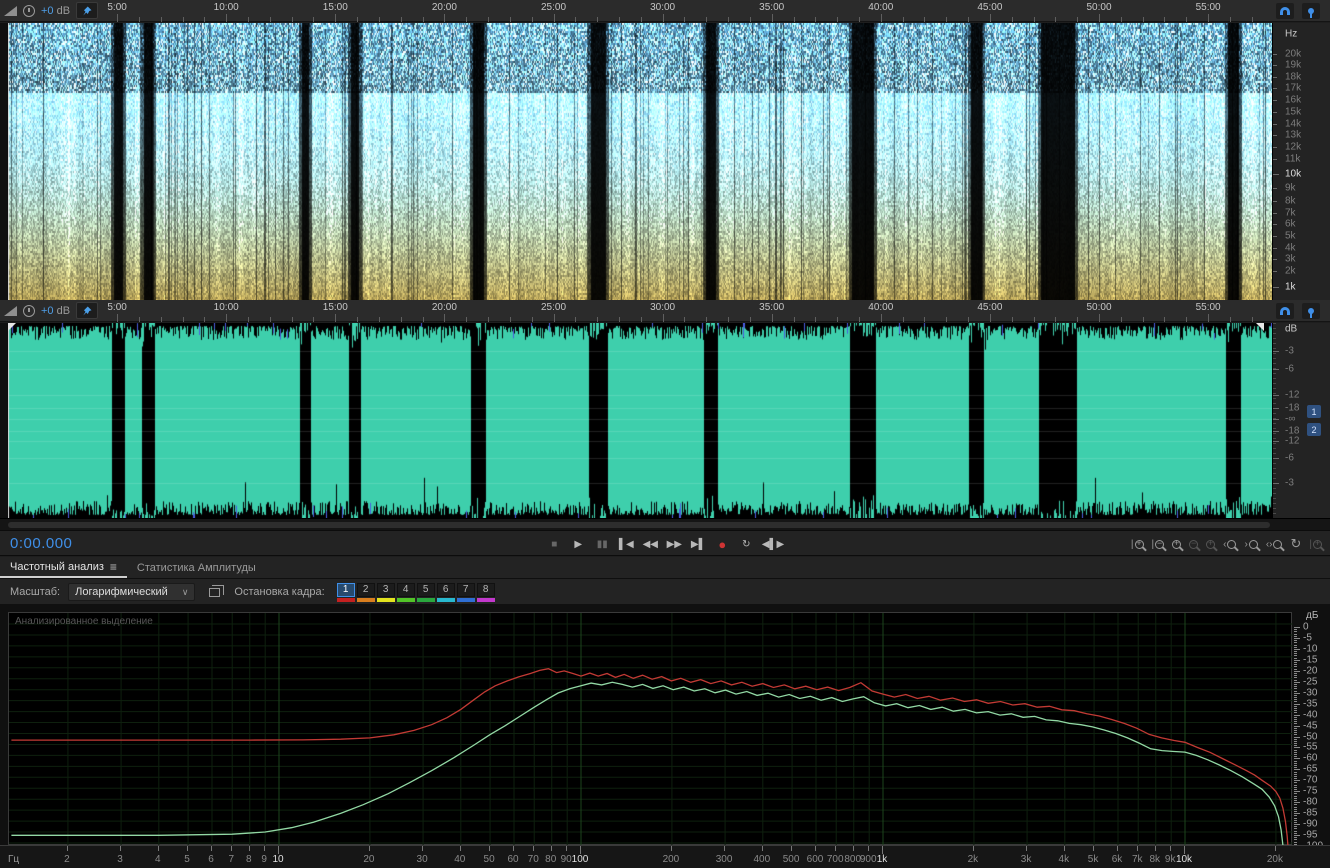 This screenshot has width=1330, height=868. I want to click on channel-1-badge: 1, so click(1314, 411).